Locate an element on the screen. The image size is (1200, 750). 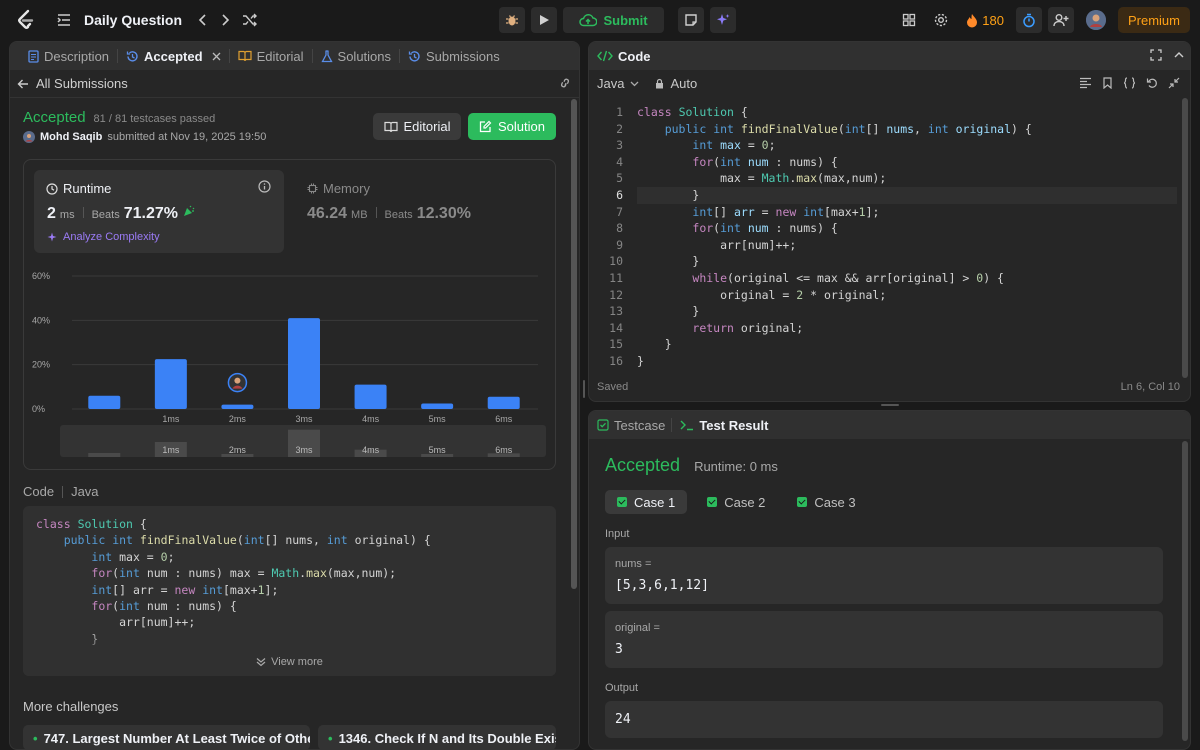
line-number: 4 is located at coordinates (619, 161).